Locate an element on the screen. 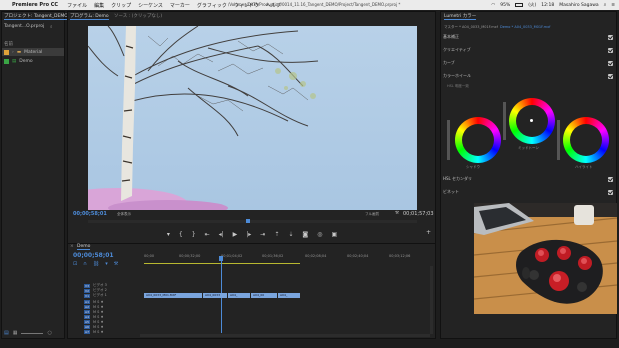 The image size is (619, 348). midtone-slider is located at coordinates (504, 121).